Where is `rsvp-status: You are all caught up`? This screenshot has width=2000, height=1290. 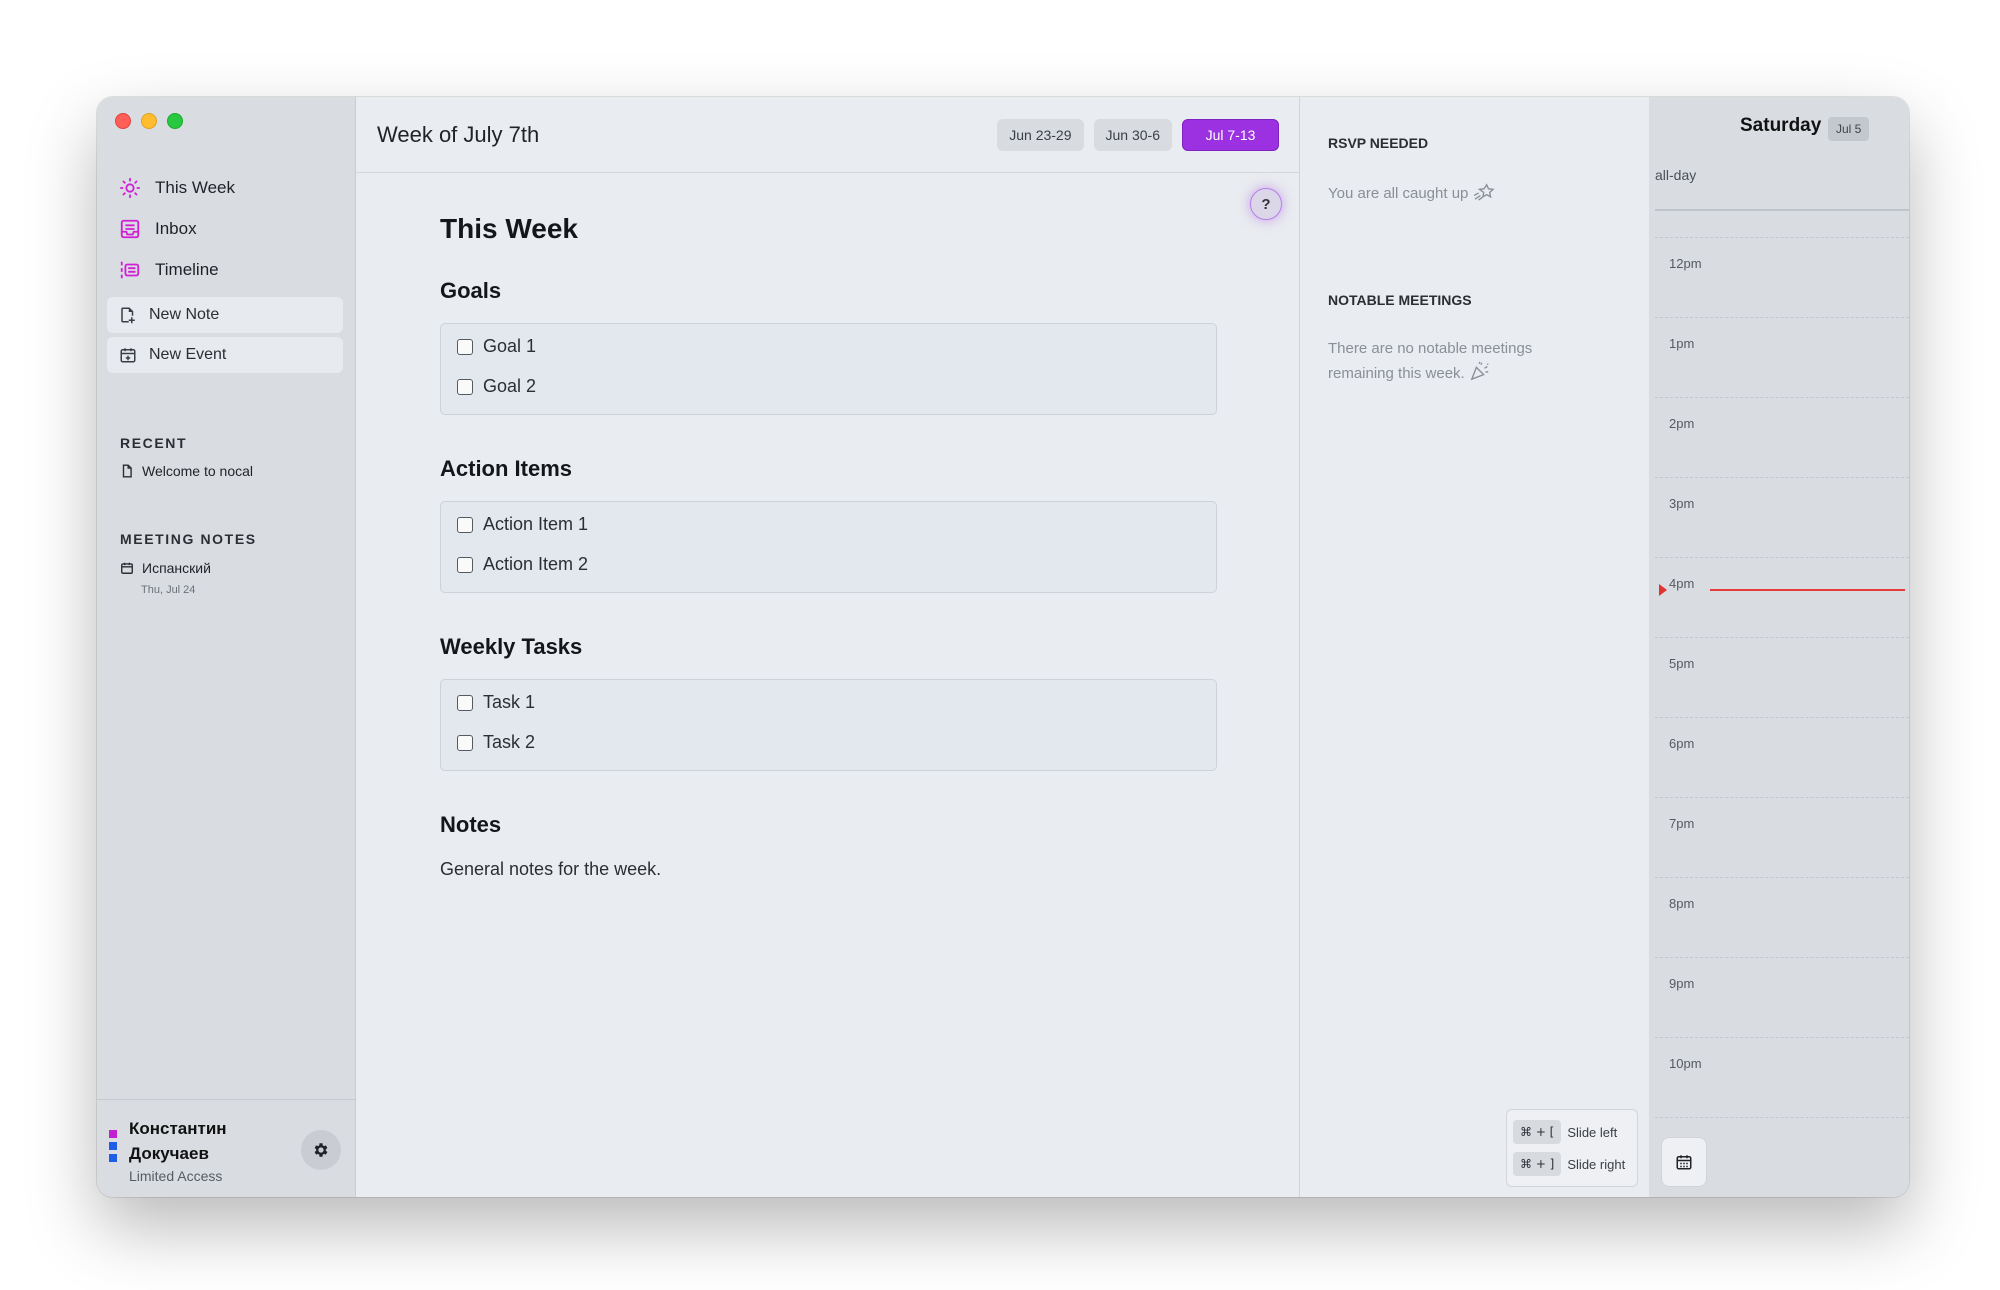
rsvp-status: You are all caught up is located at coordinates (1458, 194).